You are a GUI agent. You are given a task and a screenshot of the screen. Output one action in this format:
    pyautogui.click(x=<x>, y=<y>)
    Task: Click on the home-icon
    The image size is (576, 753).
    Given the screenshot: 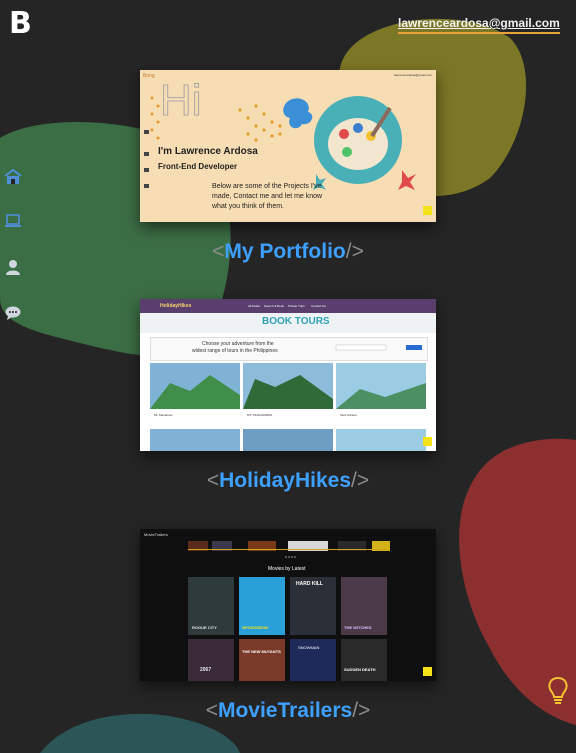 What is the action you would take?
    pyautogui.click(x=13, y=177)
    